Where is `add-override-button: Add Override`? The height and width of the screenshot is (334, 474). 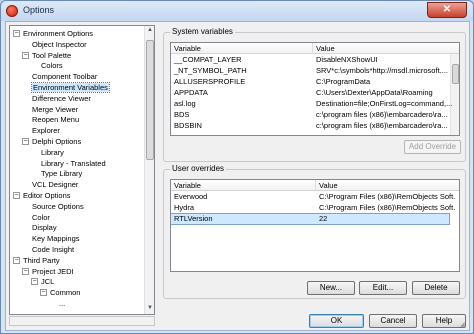
add-override-button: Add Override is located at coordinates (432, 147).